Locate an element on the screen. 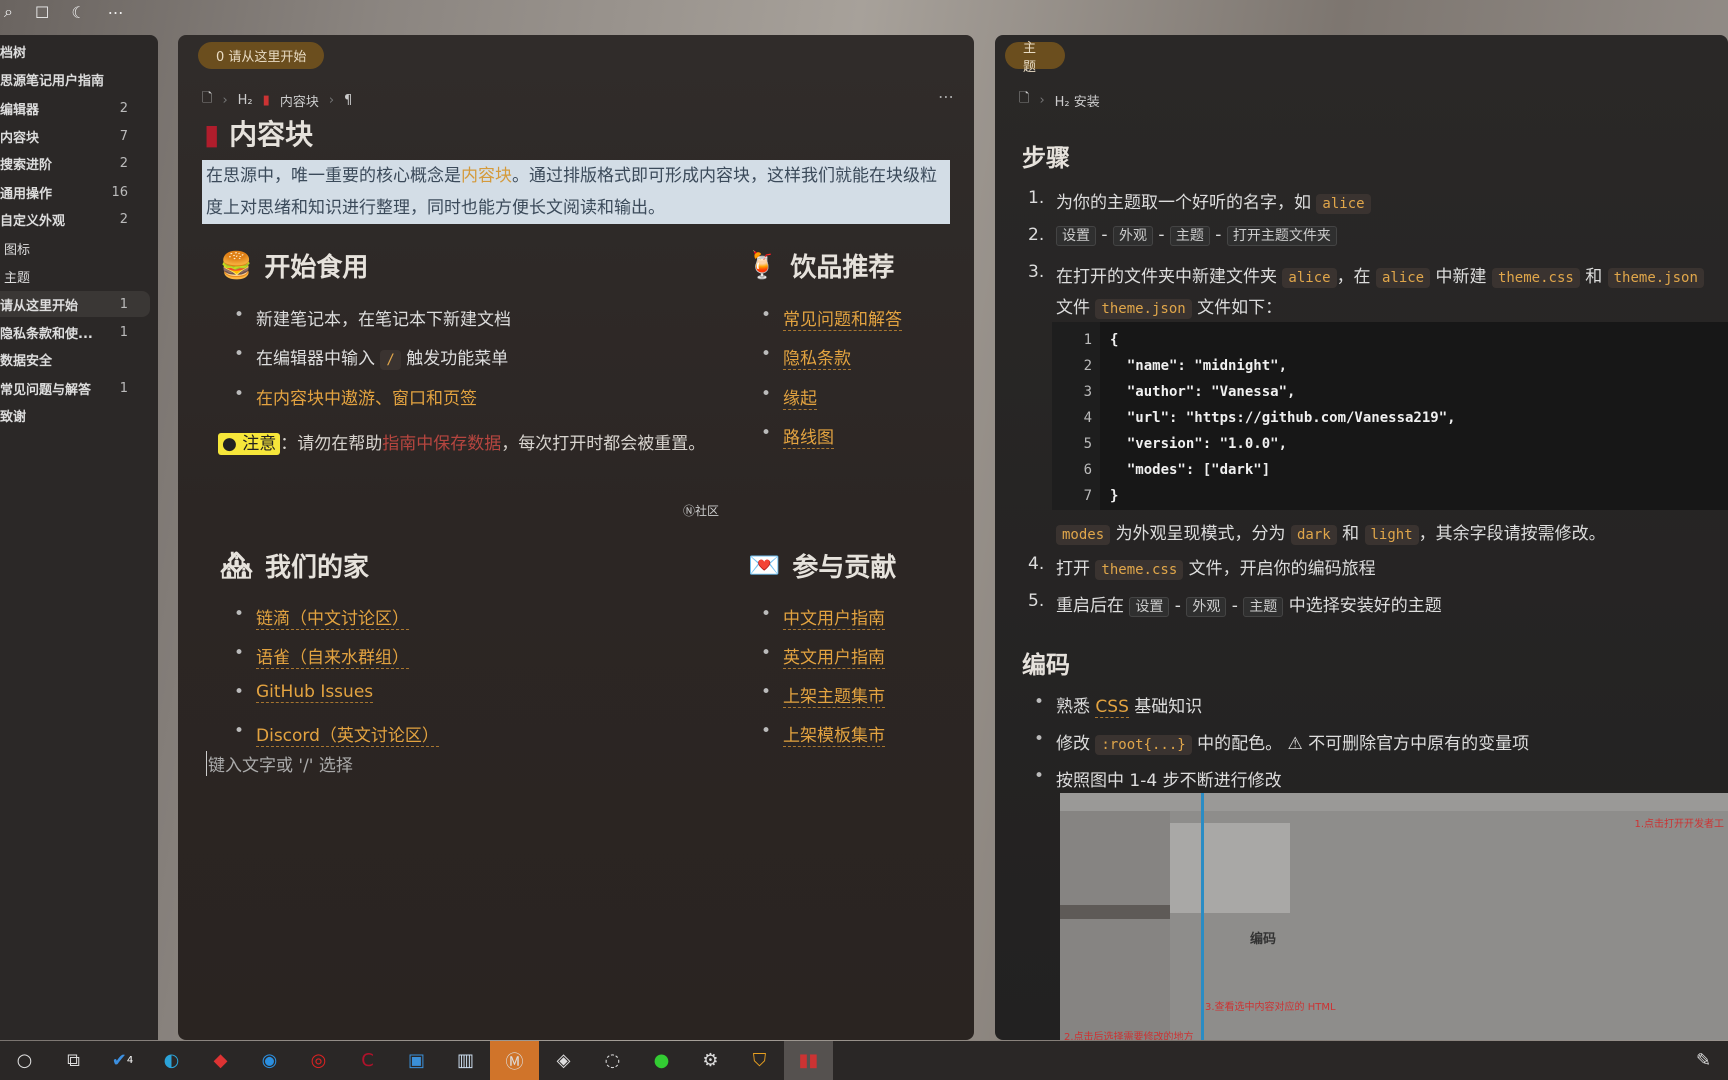 The image size is (1728, 1080). app-icon: ◉ is located at coordinates (269, 1060).